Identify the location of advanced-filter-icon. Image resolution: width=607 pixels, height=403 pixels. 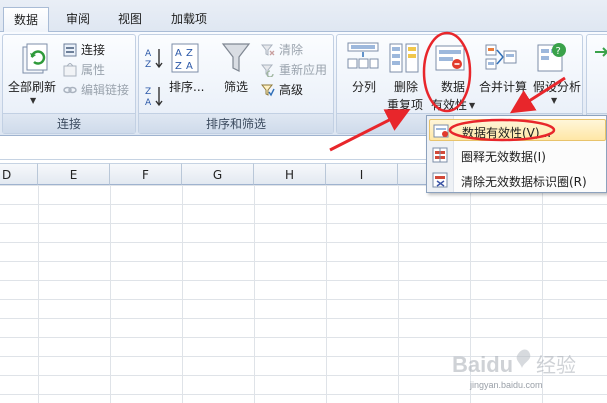
(268, 90).